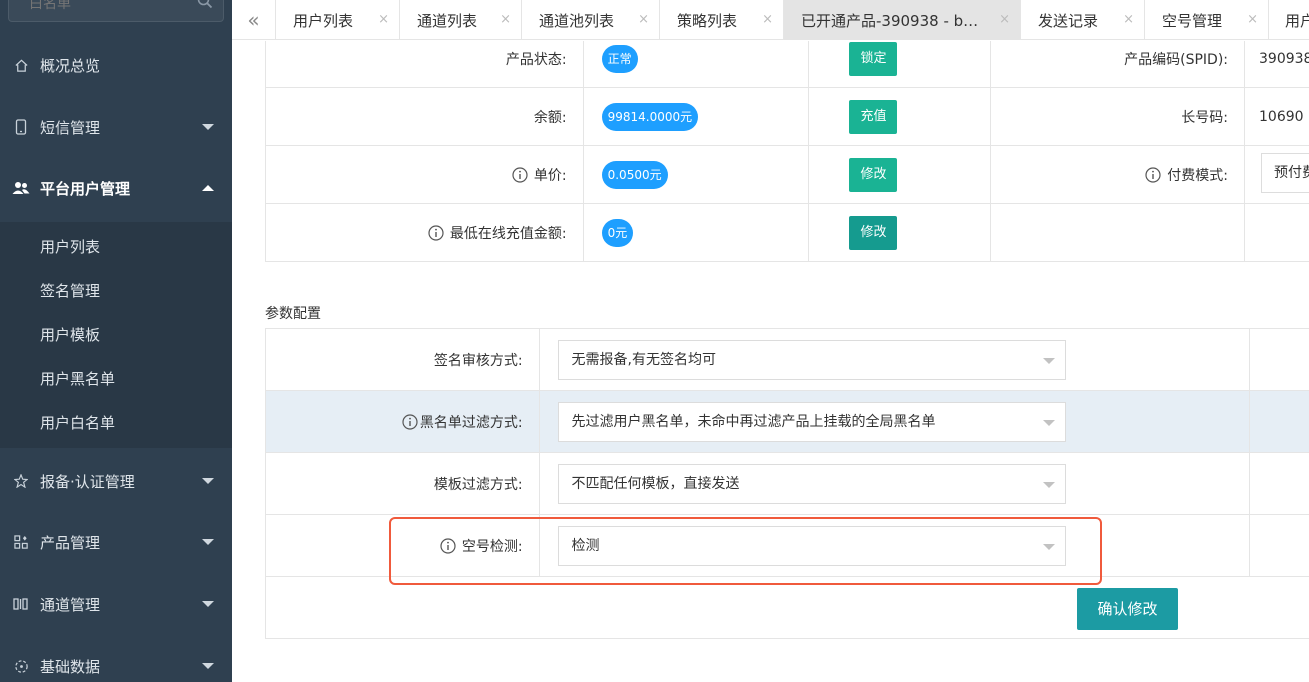 This screenshot has width=1309, height=682. What do you see at coordinates (873, 58) in the screenshot?
I see `lock-button: 锁定` at bounding box center [873, 58].